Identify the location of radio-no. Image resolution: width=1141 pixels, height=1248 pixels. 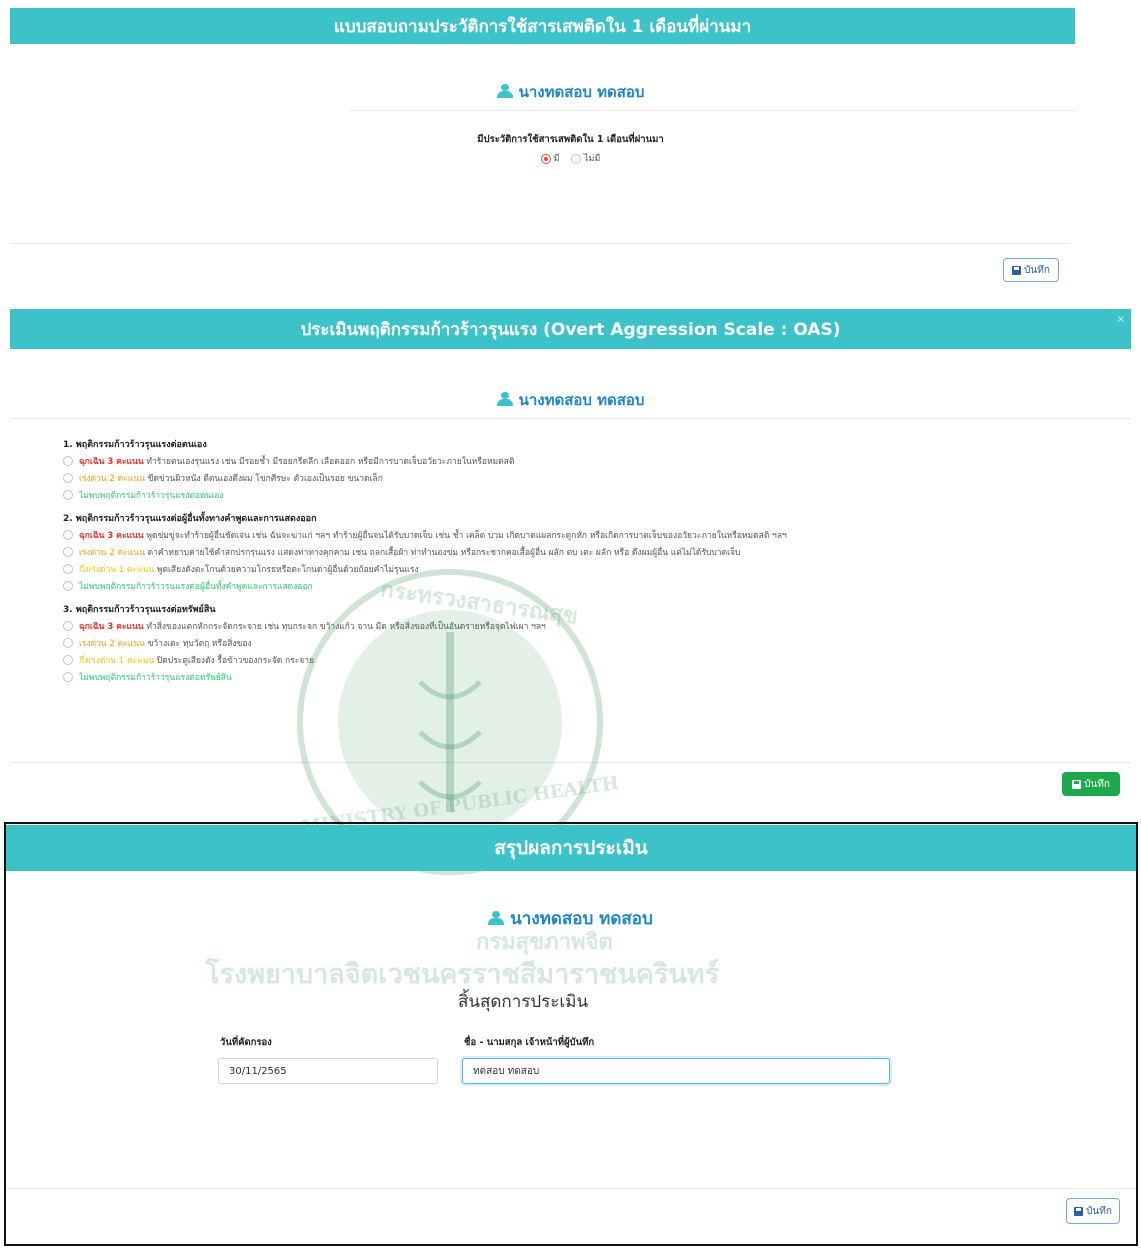
(576, 158).